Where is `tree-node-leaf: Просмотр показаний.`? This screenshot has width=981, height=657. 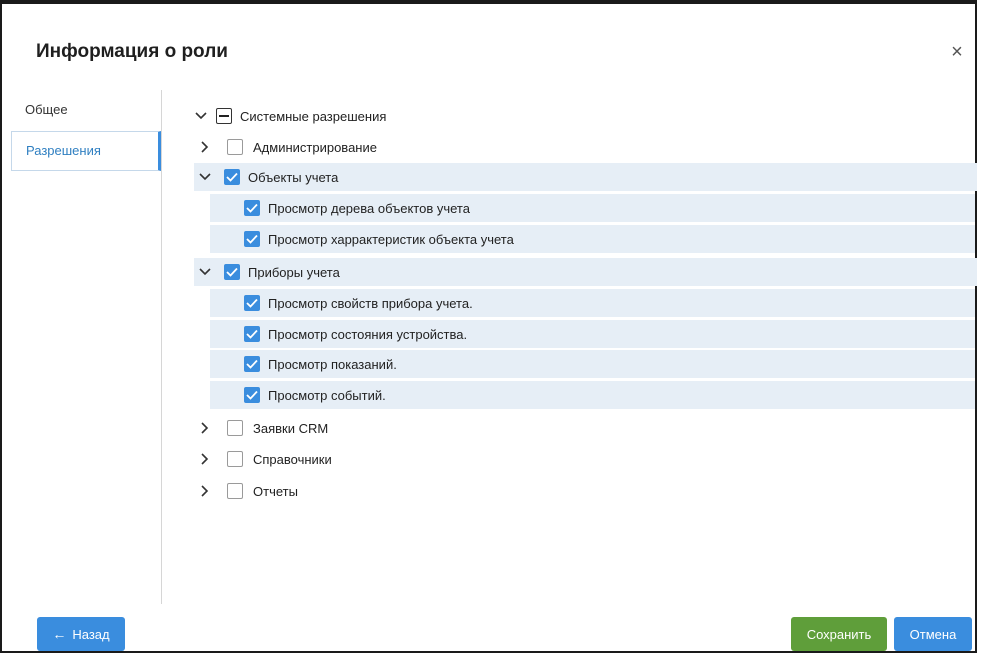
tree-node-leaf: Просмотр показаний. is located at coordinates (592, 364).